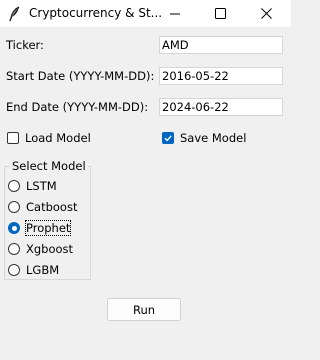 This screenshot has width=320, height=360. I want to click on close-button, so click(266, 13).